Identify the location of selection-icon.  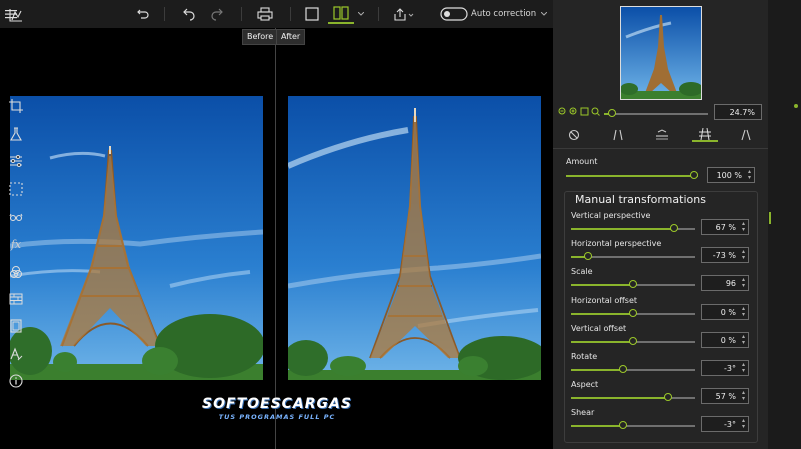
(16, 189).